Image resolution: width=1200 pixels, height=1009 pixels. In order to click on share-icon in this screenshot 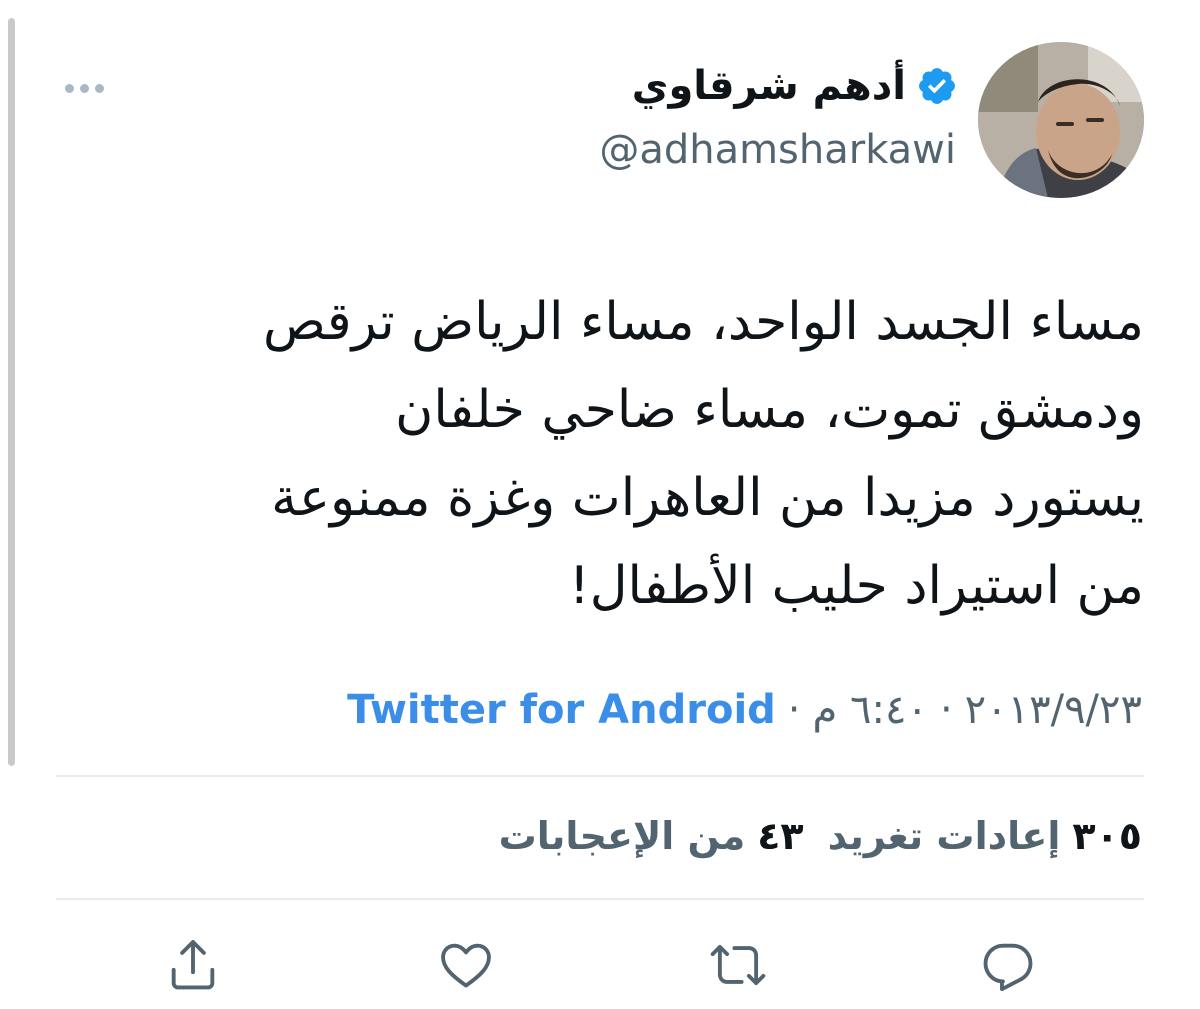, I will do `click(193, 965)`.